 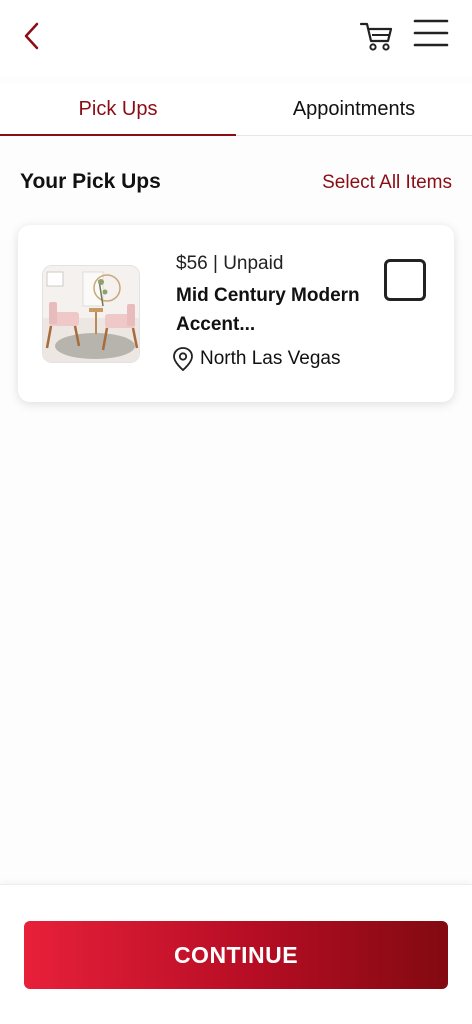 What do you see at coordinates (270, 358) in the screenshot?
I see `item-location-text: North Las Vegas` at bounding box center [270, 358].